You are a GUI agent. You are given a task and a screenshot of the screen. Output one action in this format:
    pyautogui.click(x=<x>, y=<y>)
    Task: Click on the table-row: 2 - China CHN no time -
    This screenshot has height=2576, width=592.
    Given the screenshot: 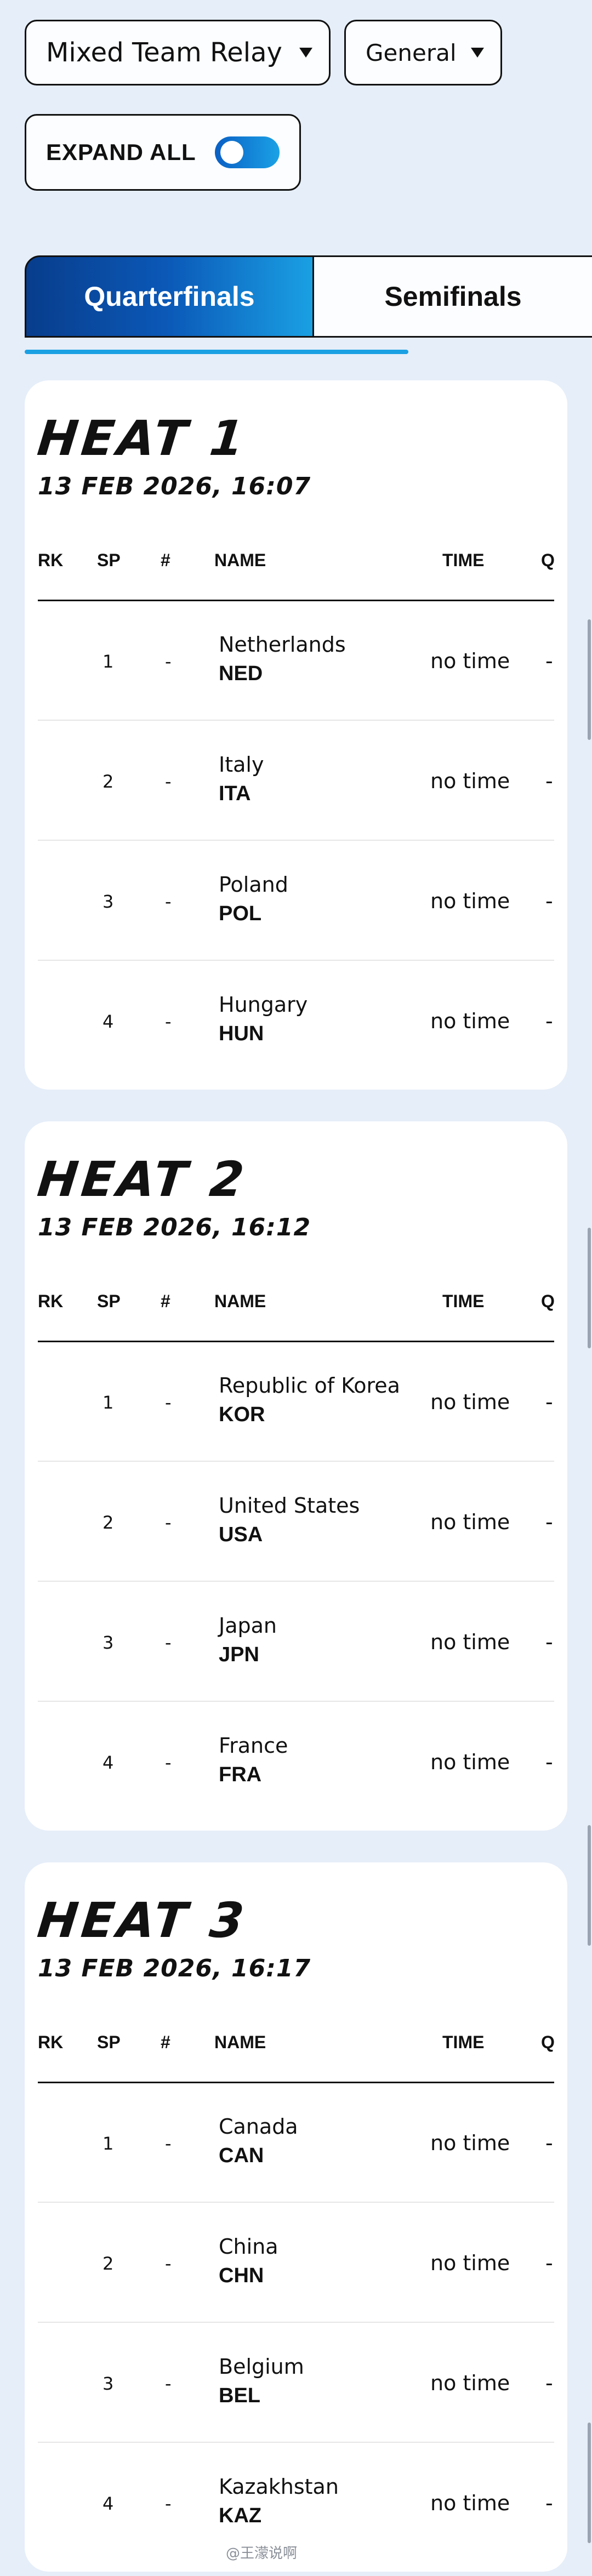 What is the action you would take?
    pyautogui.click(x=296, y=2263)
    